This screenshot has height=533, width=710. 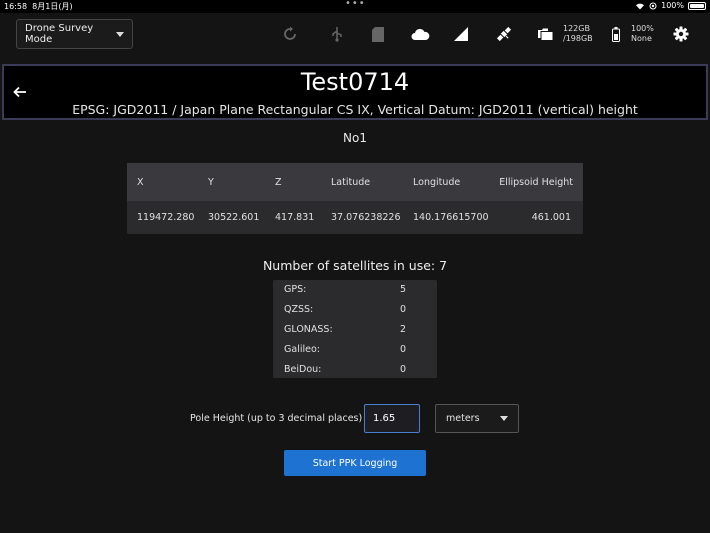 I want to click on value-x: 119472.280, so click(x=166, y=217).